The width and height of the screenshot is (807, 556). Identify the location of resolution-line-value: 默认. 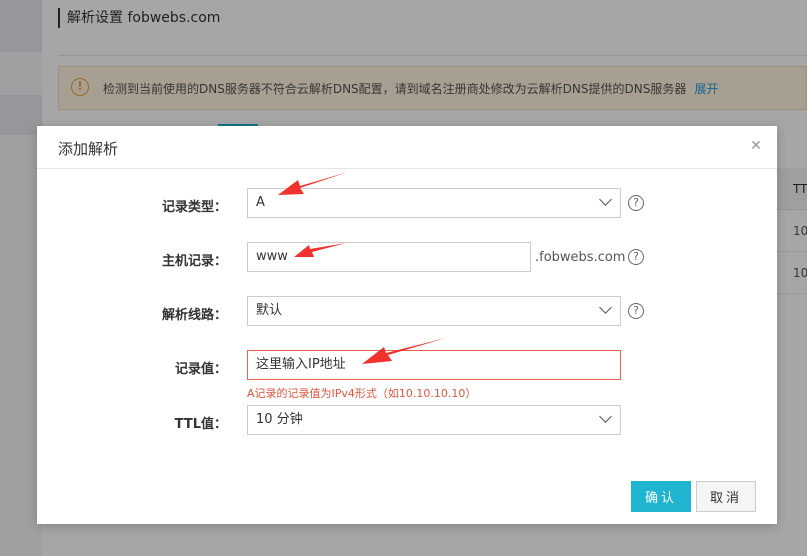
(269, 310).